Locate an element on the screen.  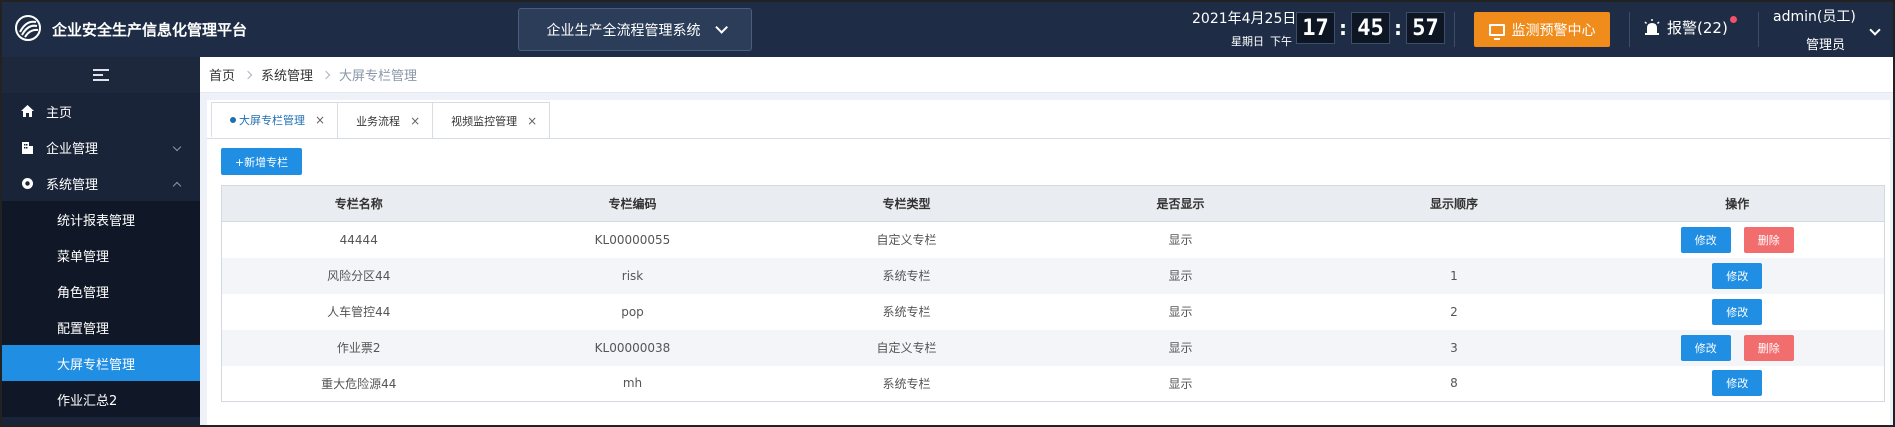
tab-label: 视频监控管理 is located at coordinates (484, 121).